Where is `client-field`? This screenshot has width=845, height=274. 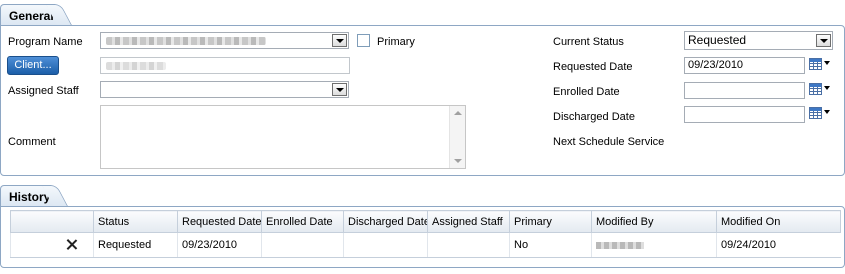
client-field is located at coordinates (225, 65).